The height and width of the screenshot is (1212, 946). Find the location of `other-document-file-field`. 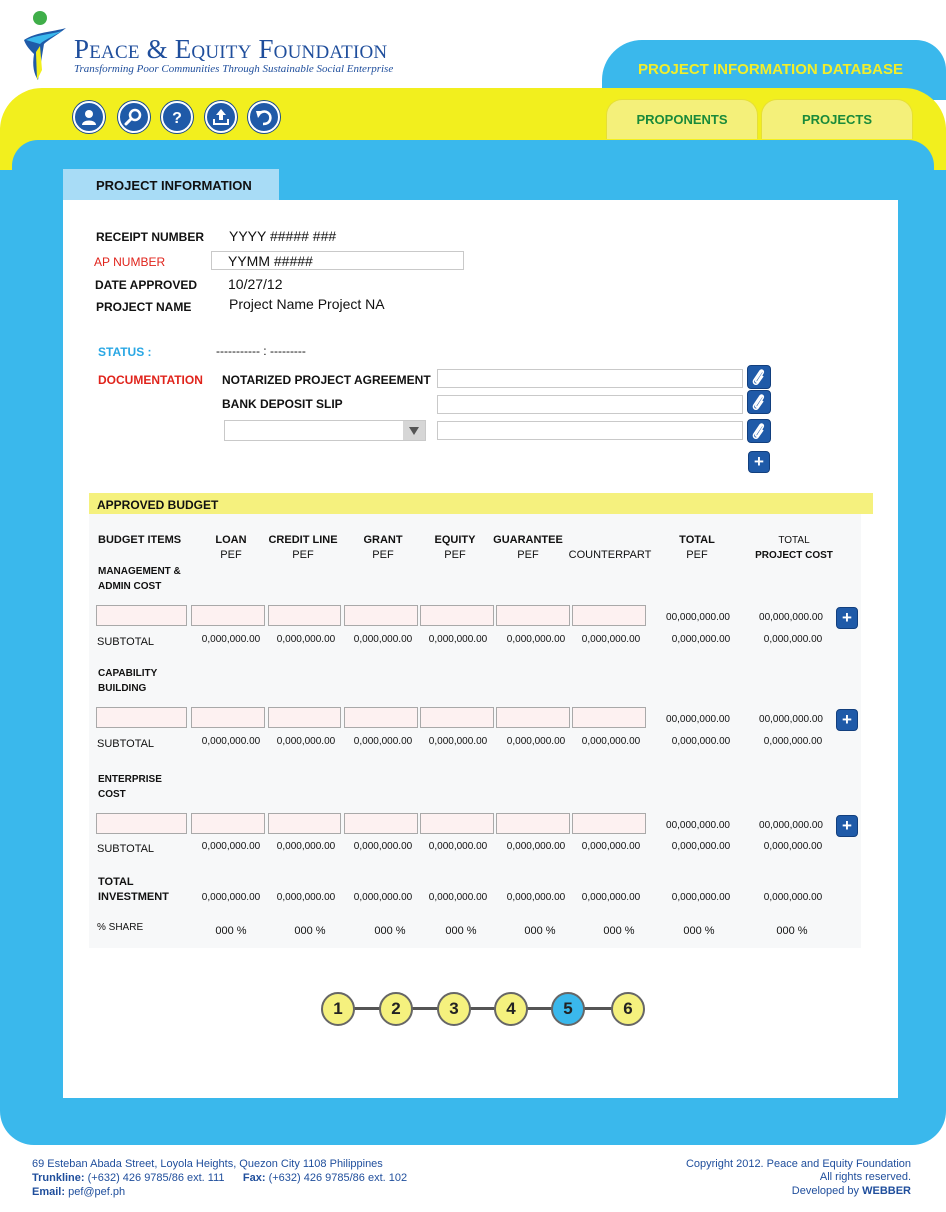

other-document-file-field is located at coordinates (590, 430).